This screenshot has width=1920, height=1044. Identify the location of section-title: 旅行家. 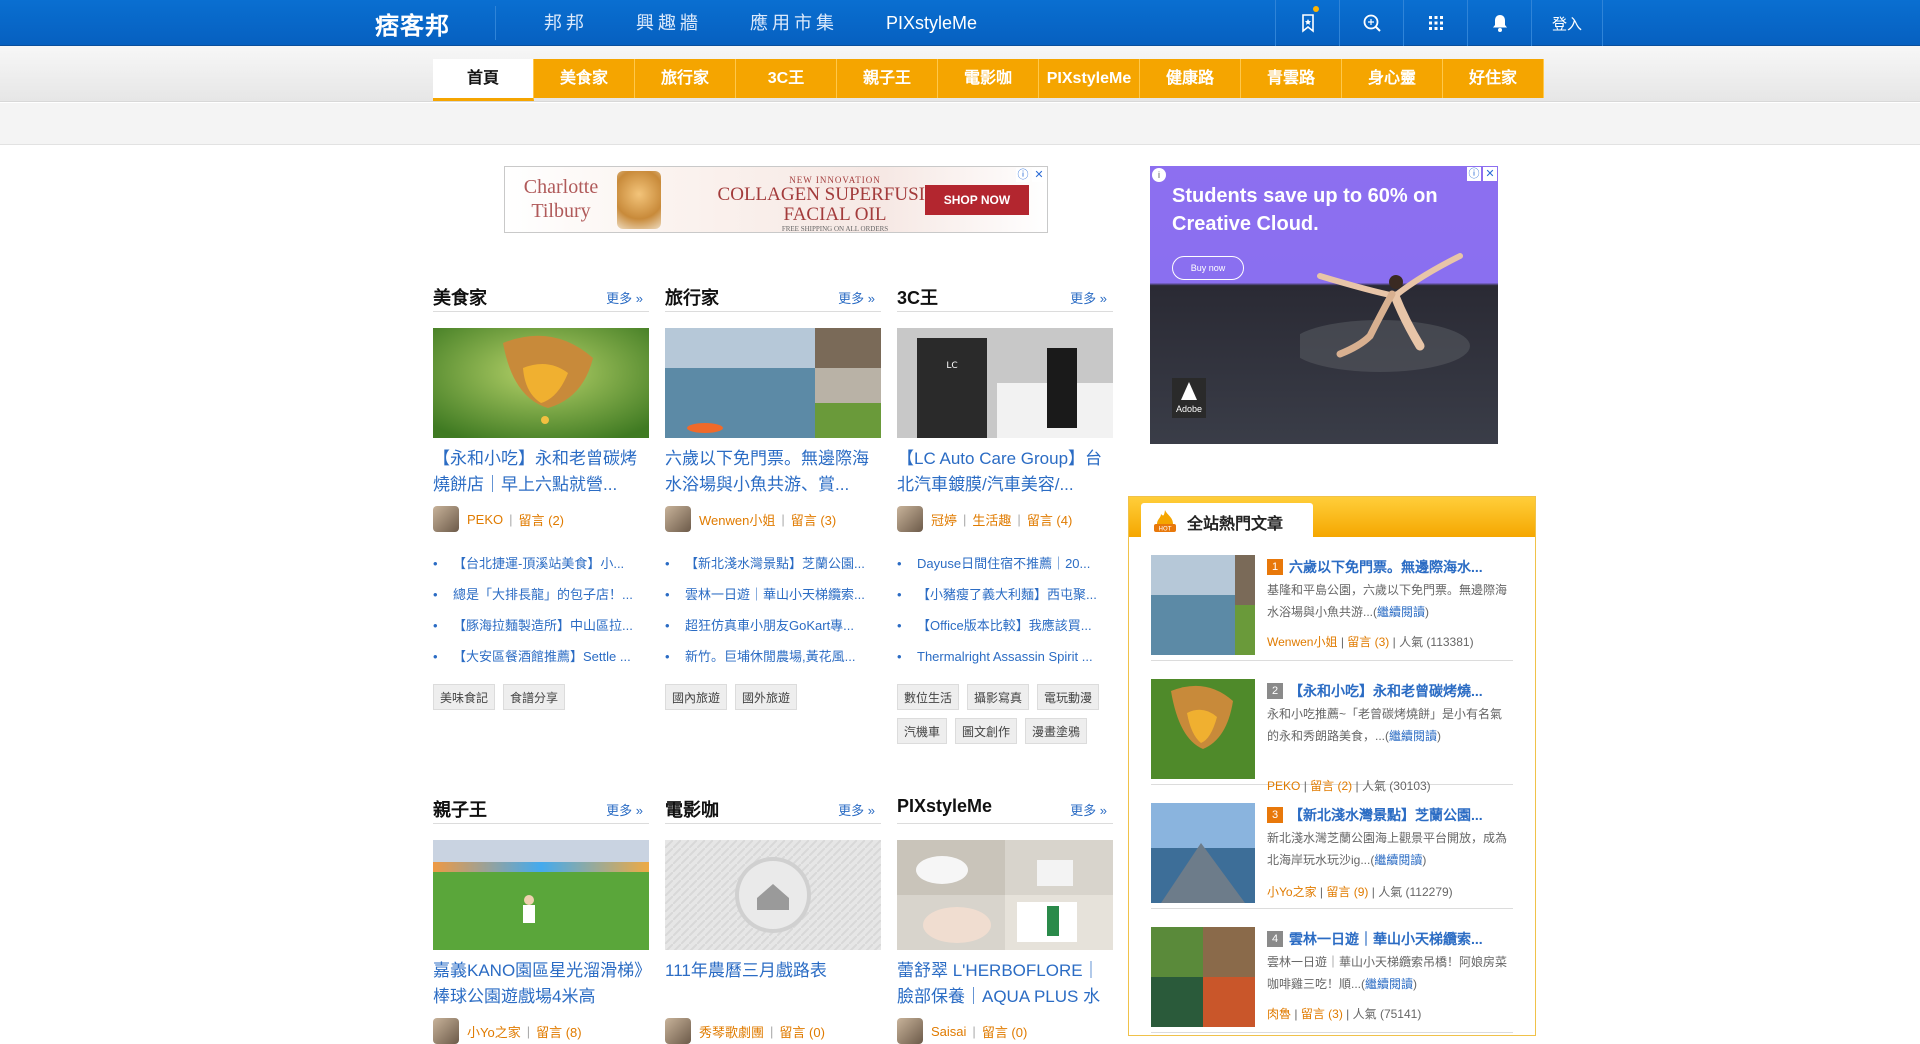
(692, 297).